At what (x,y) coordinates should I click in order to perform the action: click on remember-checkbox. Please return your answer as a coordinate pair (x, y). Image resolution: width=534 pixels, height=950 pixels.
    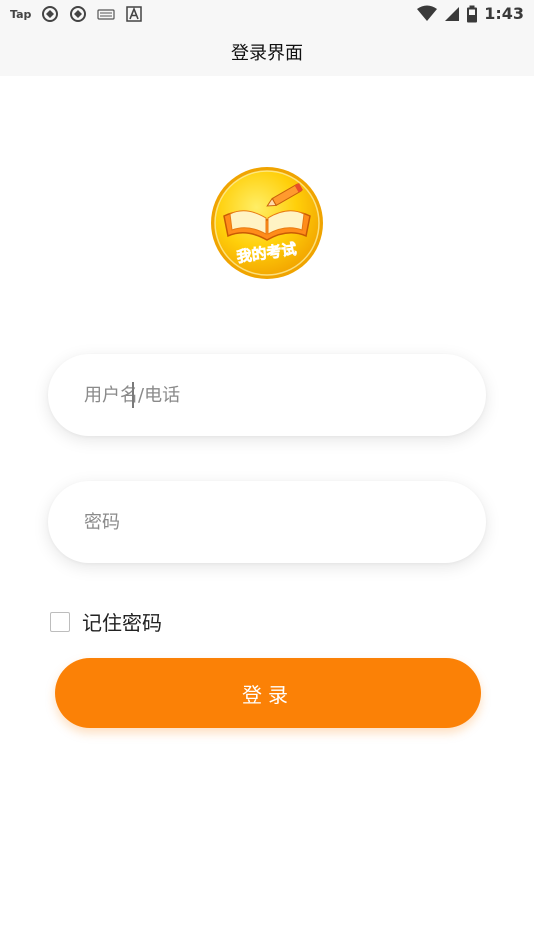
    Looking at the image, I should click on (60, 621).